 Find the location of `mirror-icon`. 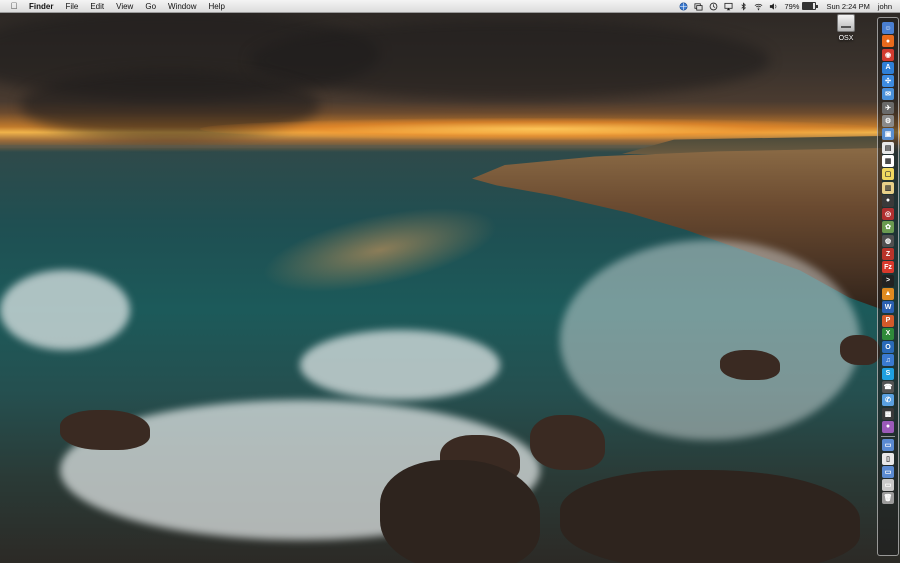

mirror-icon is located at coordinates (698, 6).